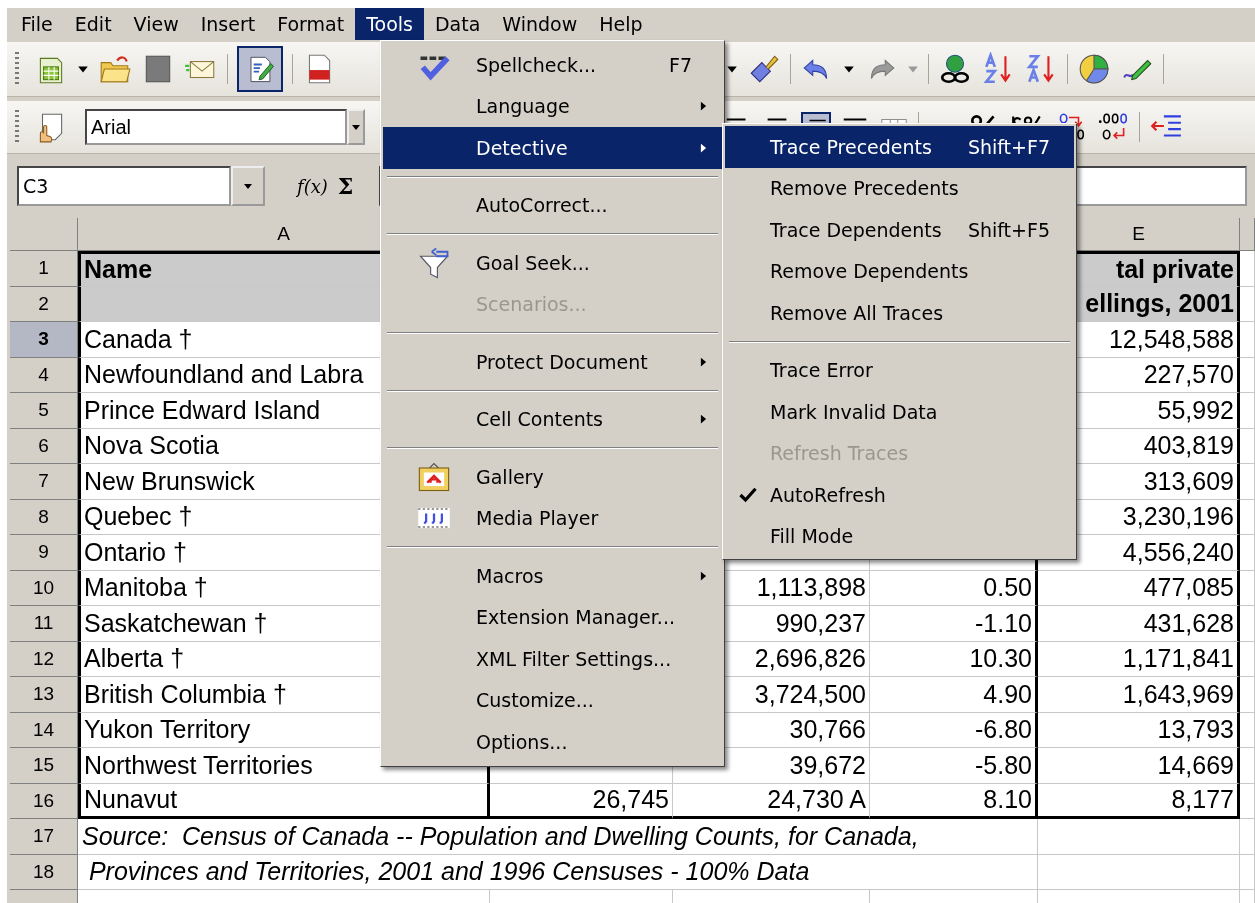  What do you see at coordinates (44, 375) in the screenshot?
I see `row-header: 4` at bounding box center [44, 375].